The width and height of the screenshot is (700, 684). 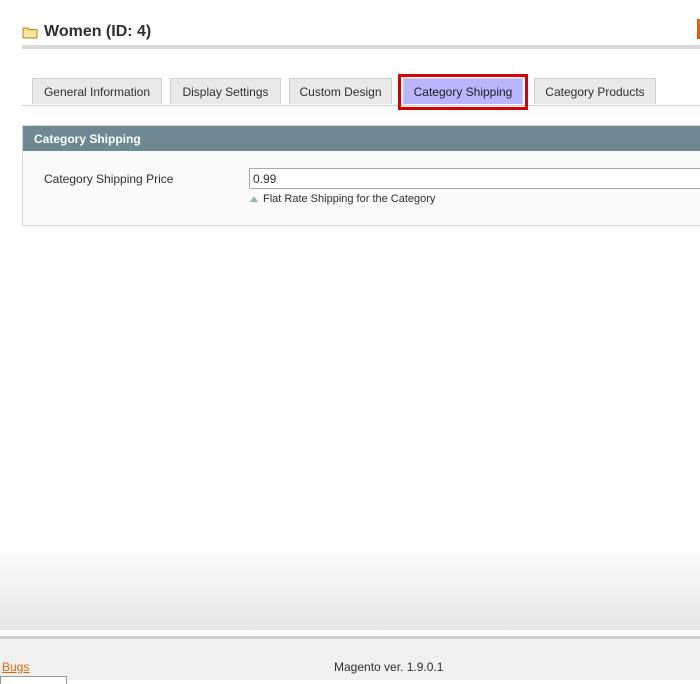 I want to click on tab-category-shipping: Category Shipping, so click(x=463, y=91).